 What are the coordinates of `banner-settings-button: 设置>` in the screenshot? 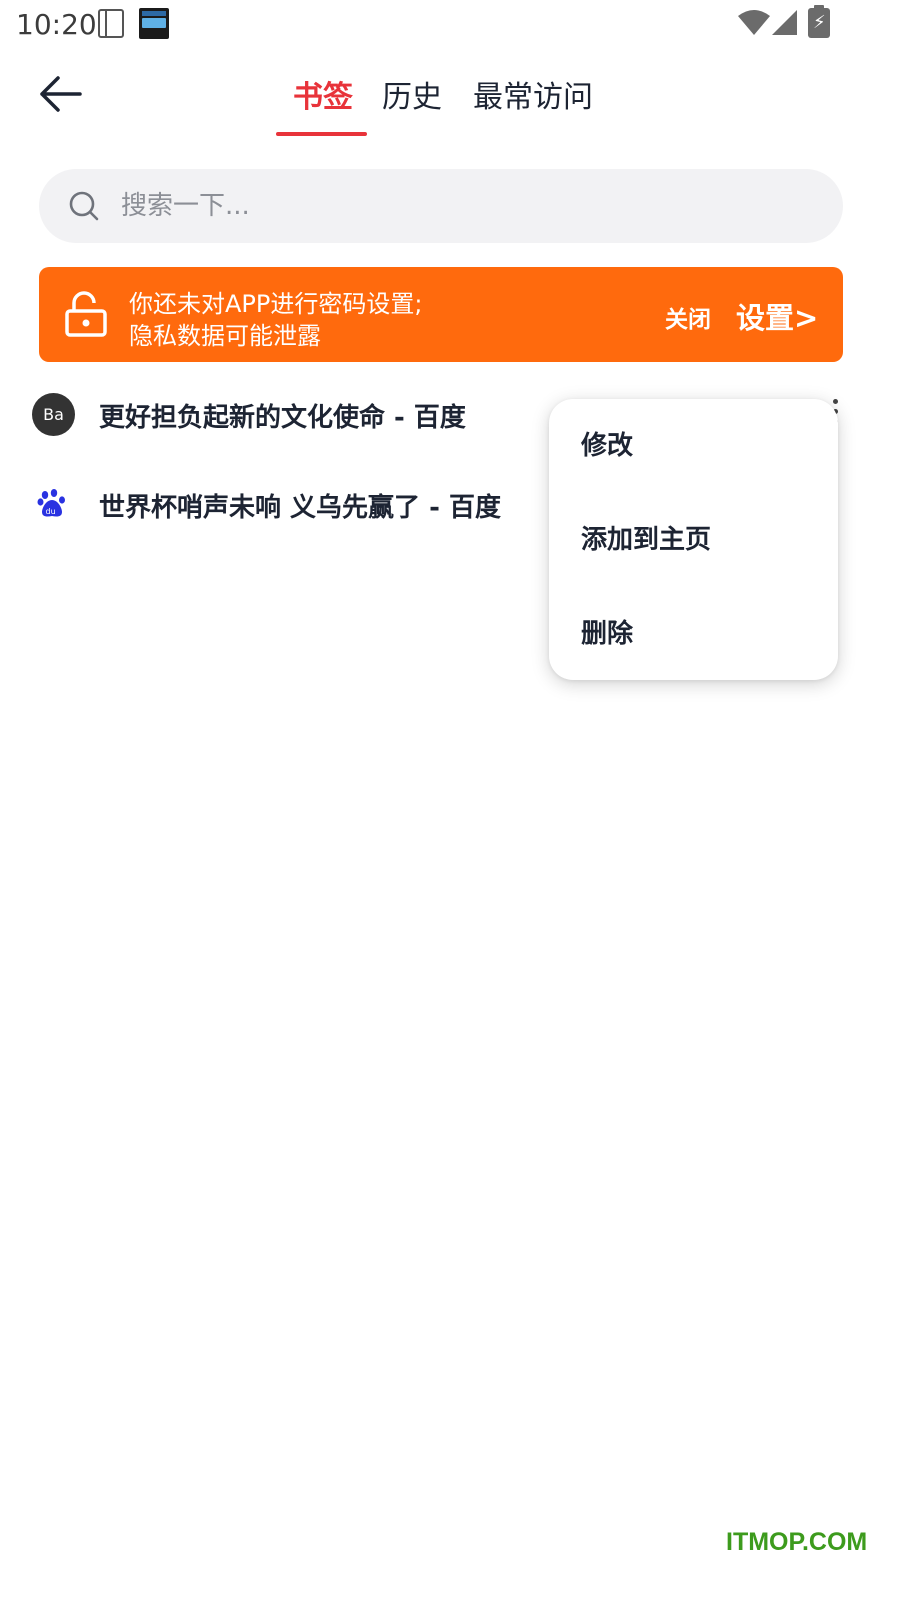 It's located at (777, 316).